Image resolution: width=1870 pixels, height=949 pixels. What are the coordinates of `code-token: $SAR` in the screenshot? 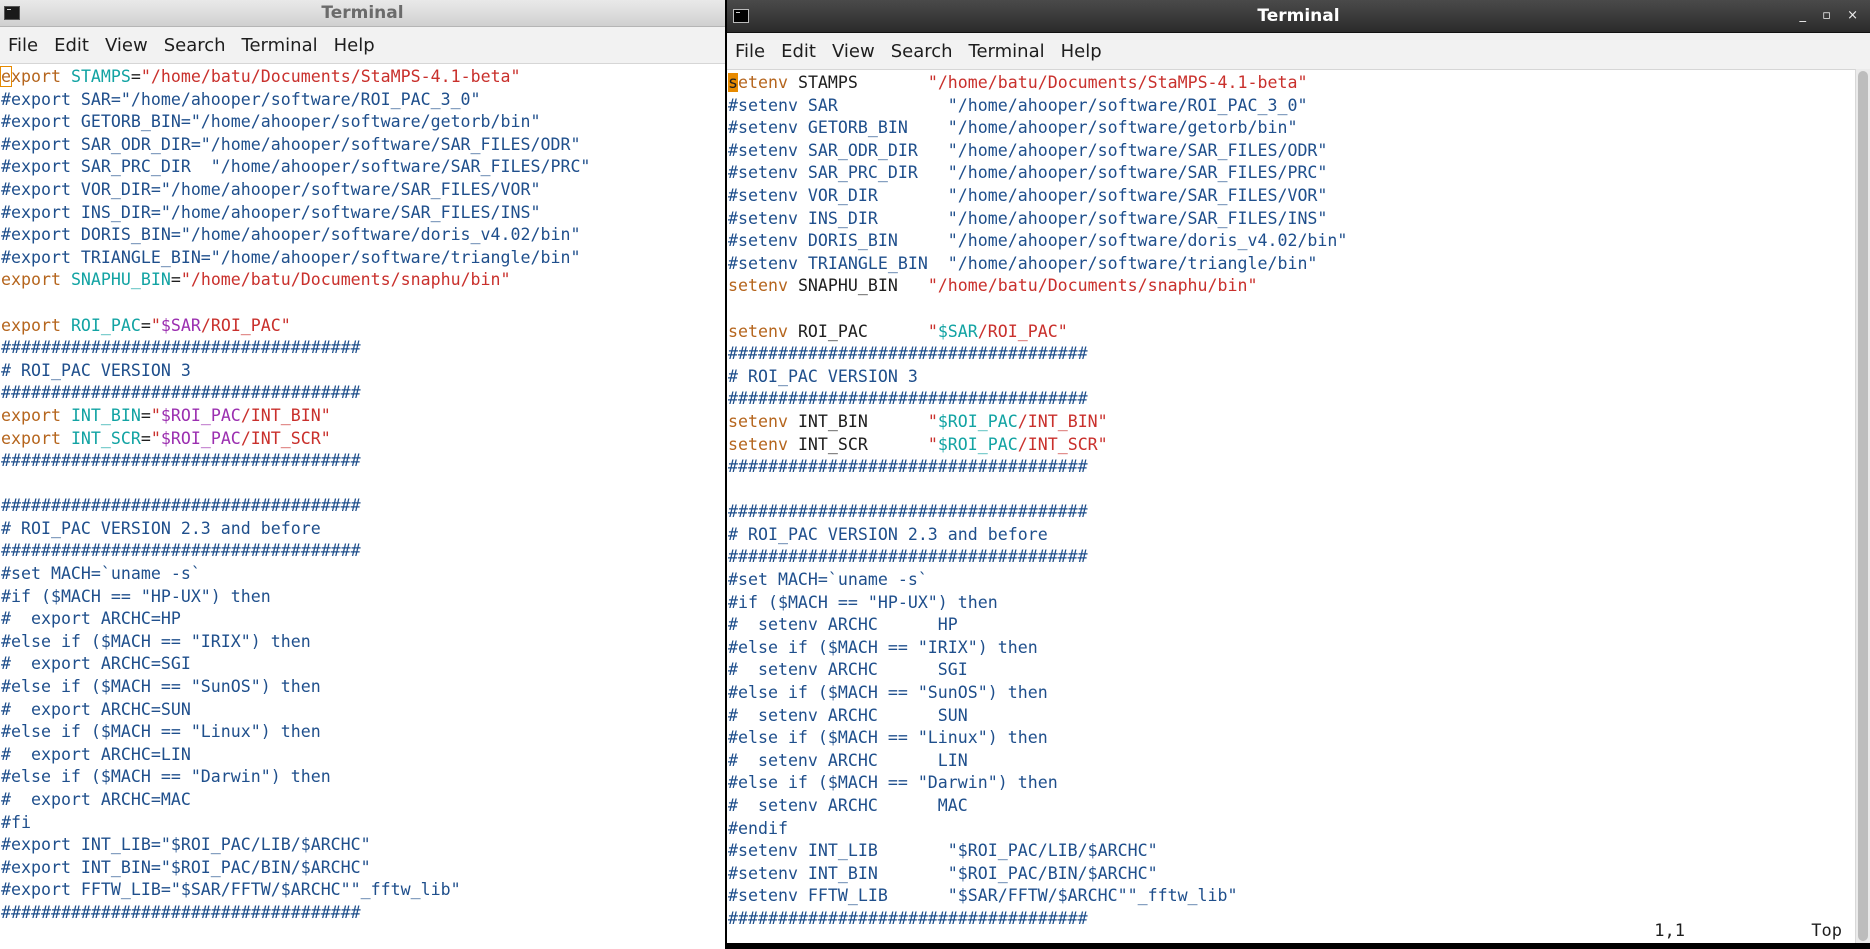 It's located at (180, 325).